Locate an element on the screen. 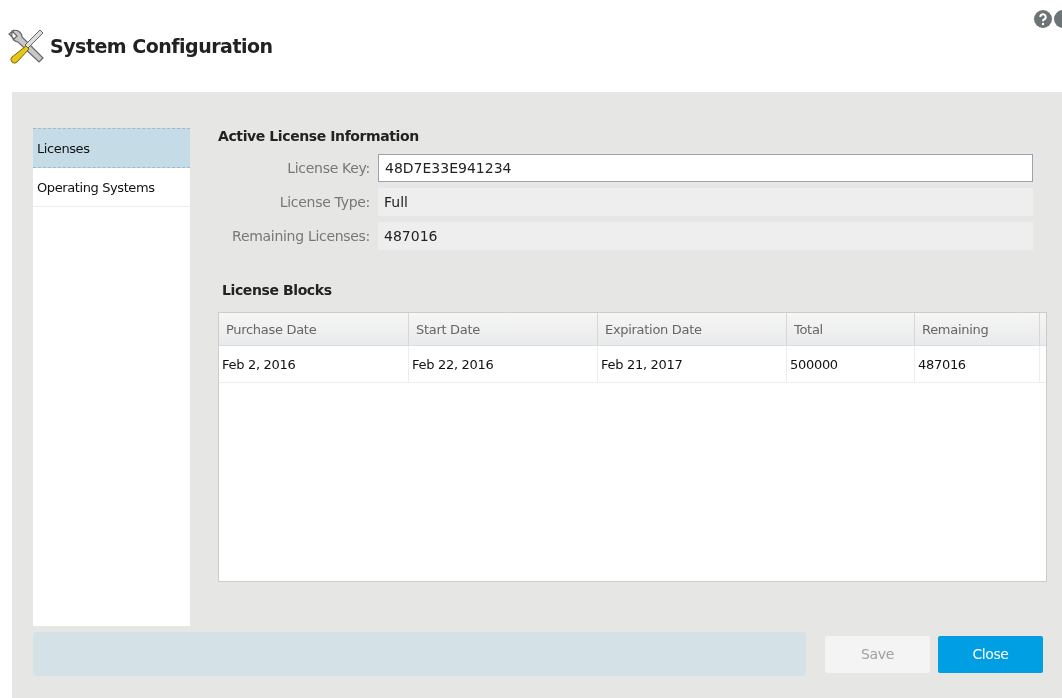 The image size is (1062, 698). sidebar-item: Operating Systems is located at coordinates (111, 187).